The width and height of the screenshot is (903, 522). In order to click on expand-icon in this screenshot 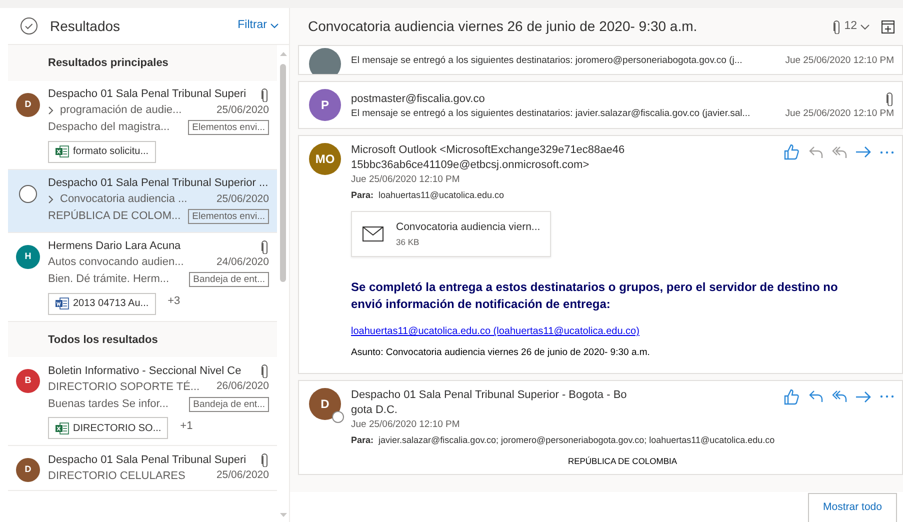, I will do `click(888, 27)`.